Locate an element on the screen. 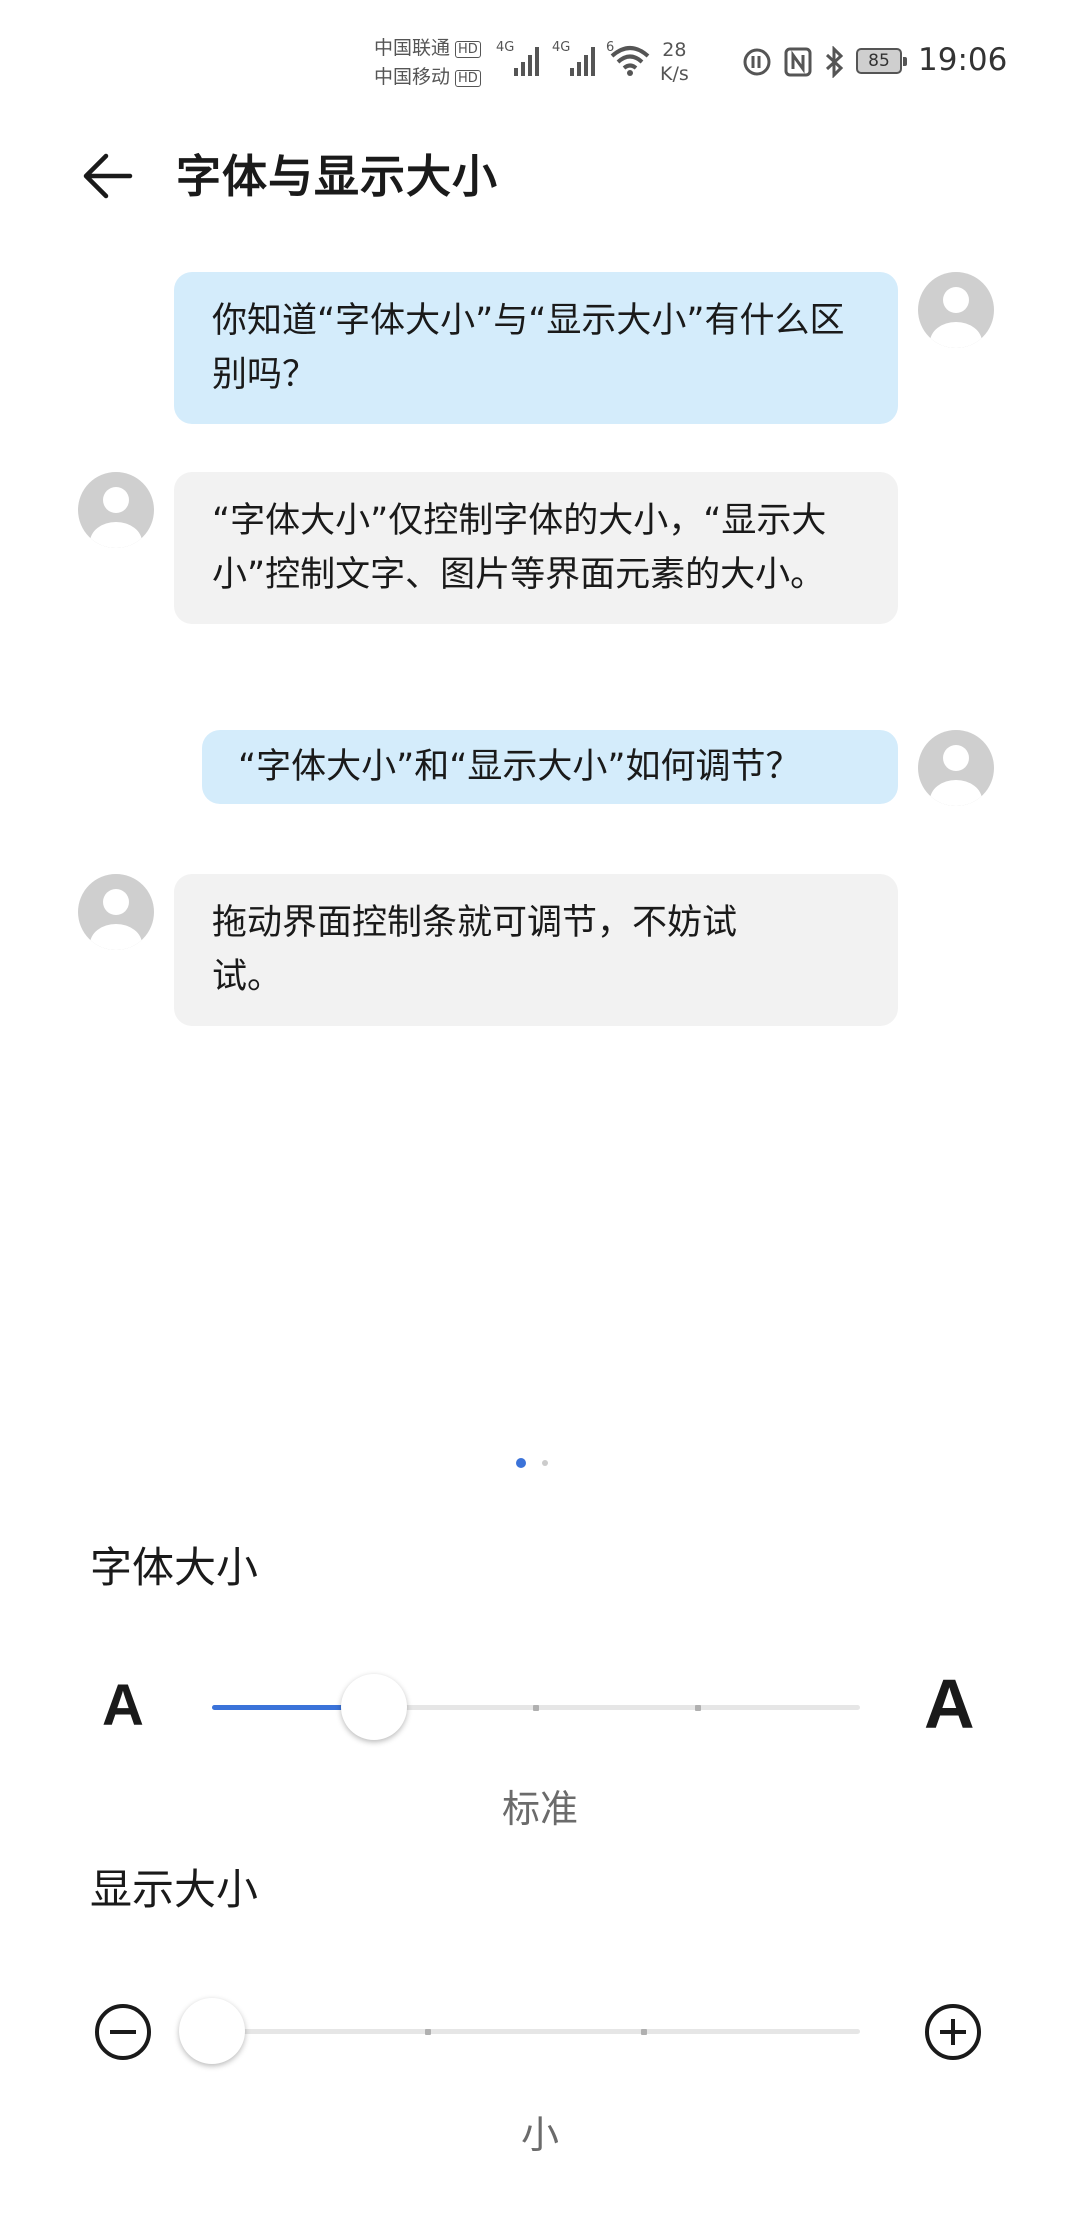 This screenshot has width=1080, height=2228. arrow-left-icon is located at coordinates (108, 176).